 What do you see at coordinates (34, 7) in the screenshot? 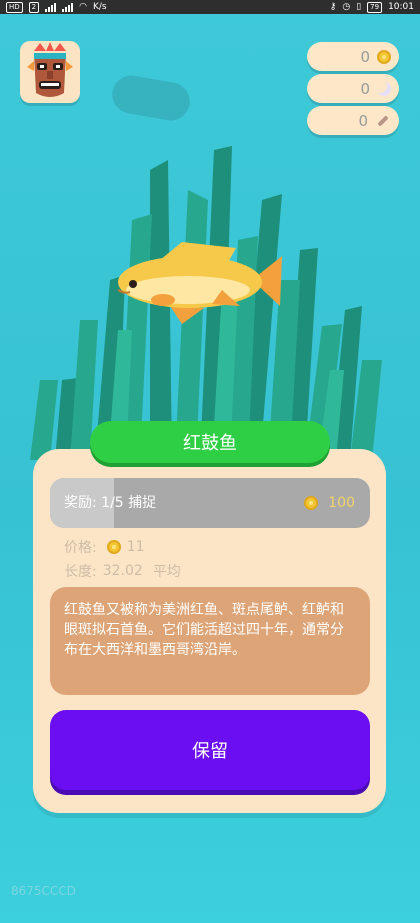
I see `sim-badge: 2` at bounding box center [34, 7].